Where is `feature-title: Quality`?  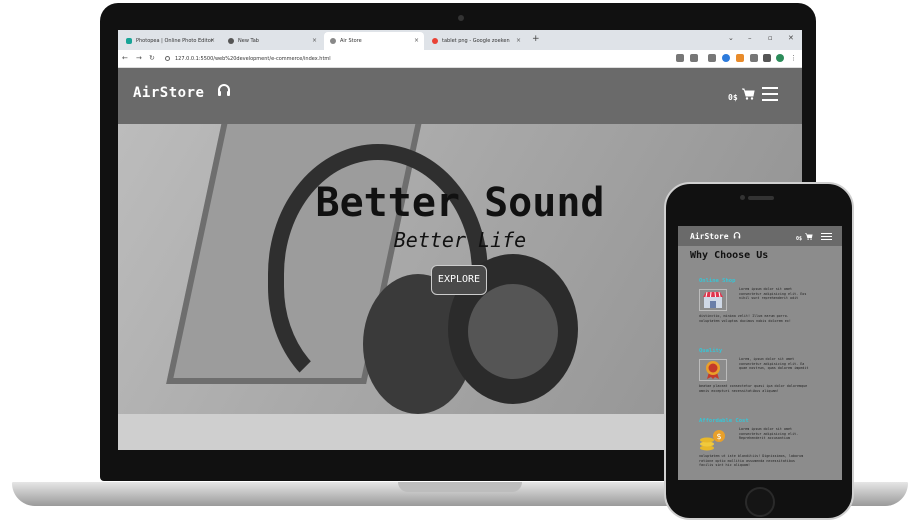 feature-title: Quality is located at coordinates (711, 351).